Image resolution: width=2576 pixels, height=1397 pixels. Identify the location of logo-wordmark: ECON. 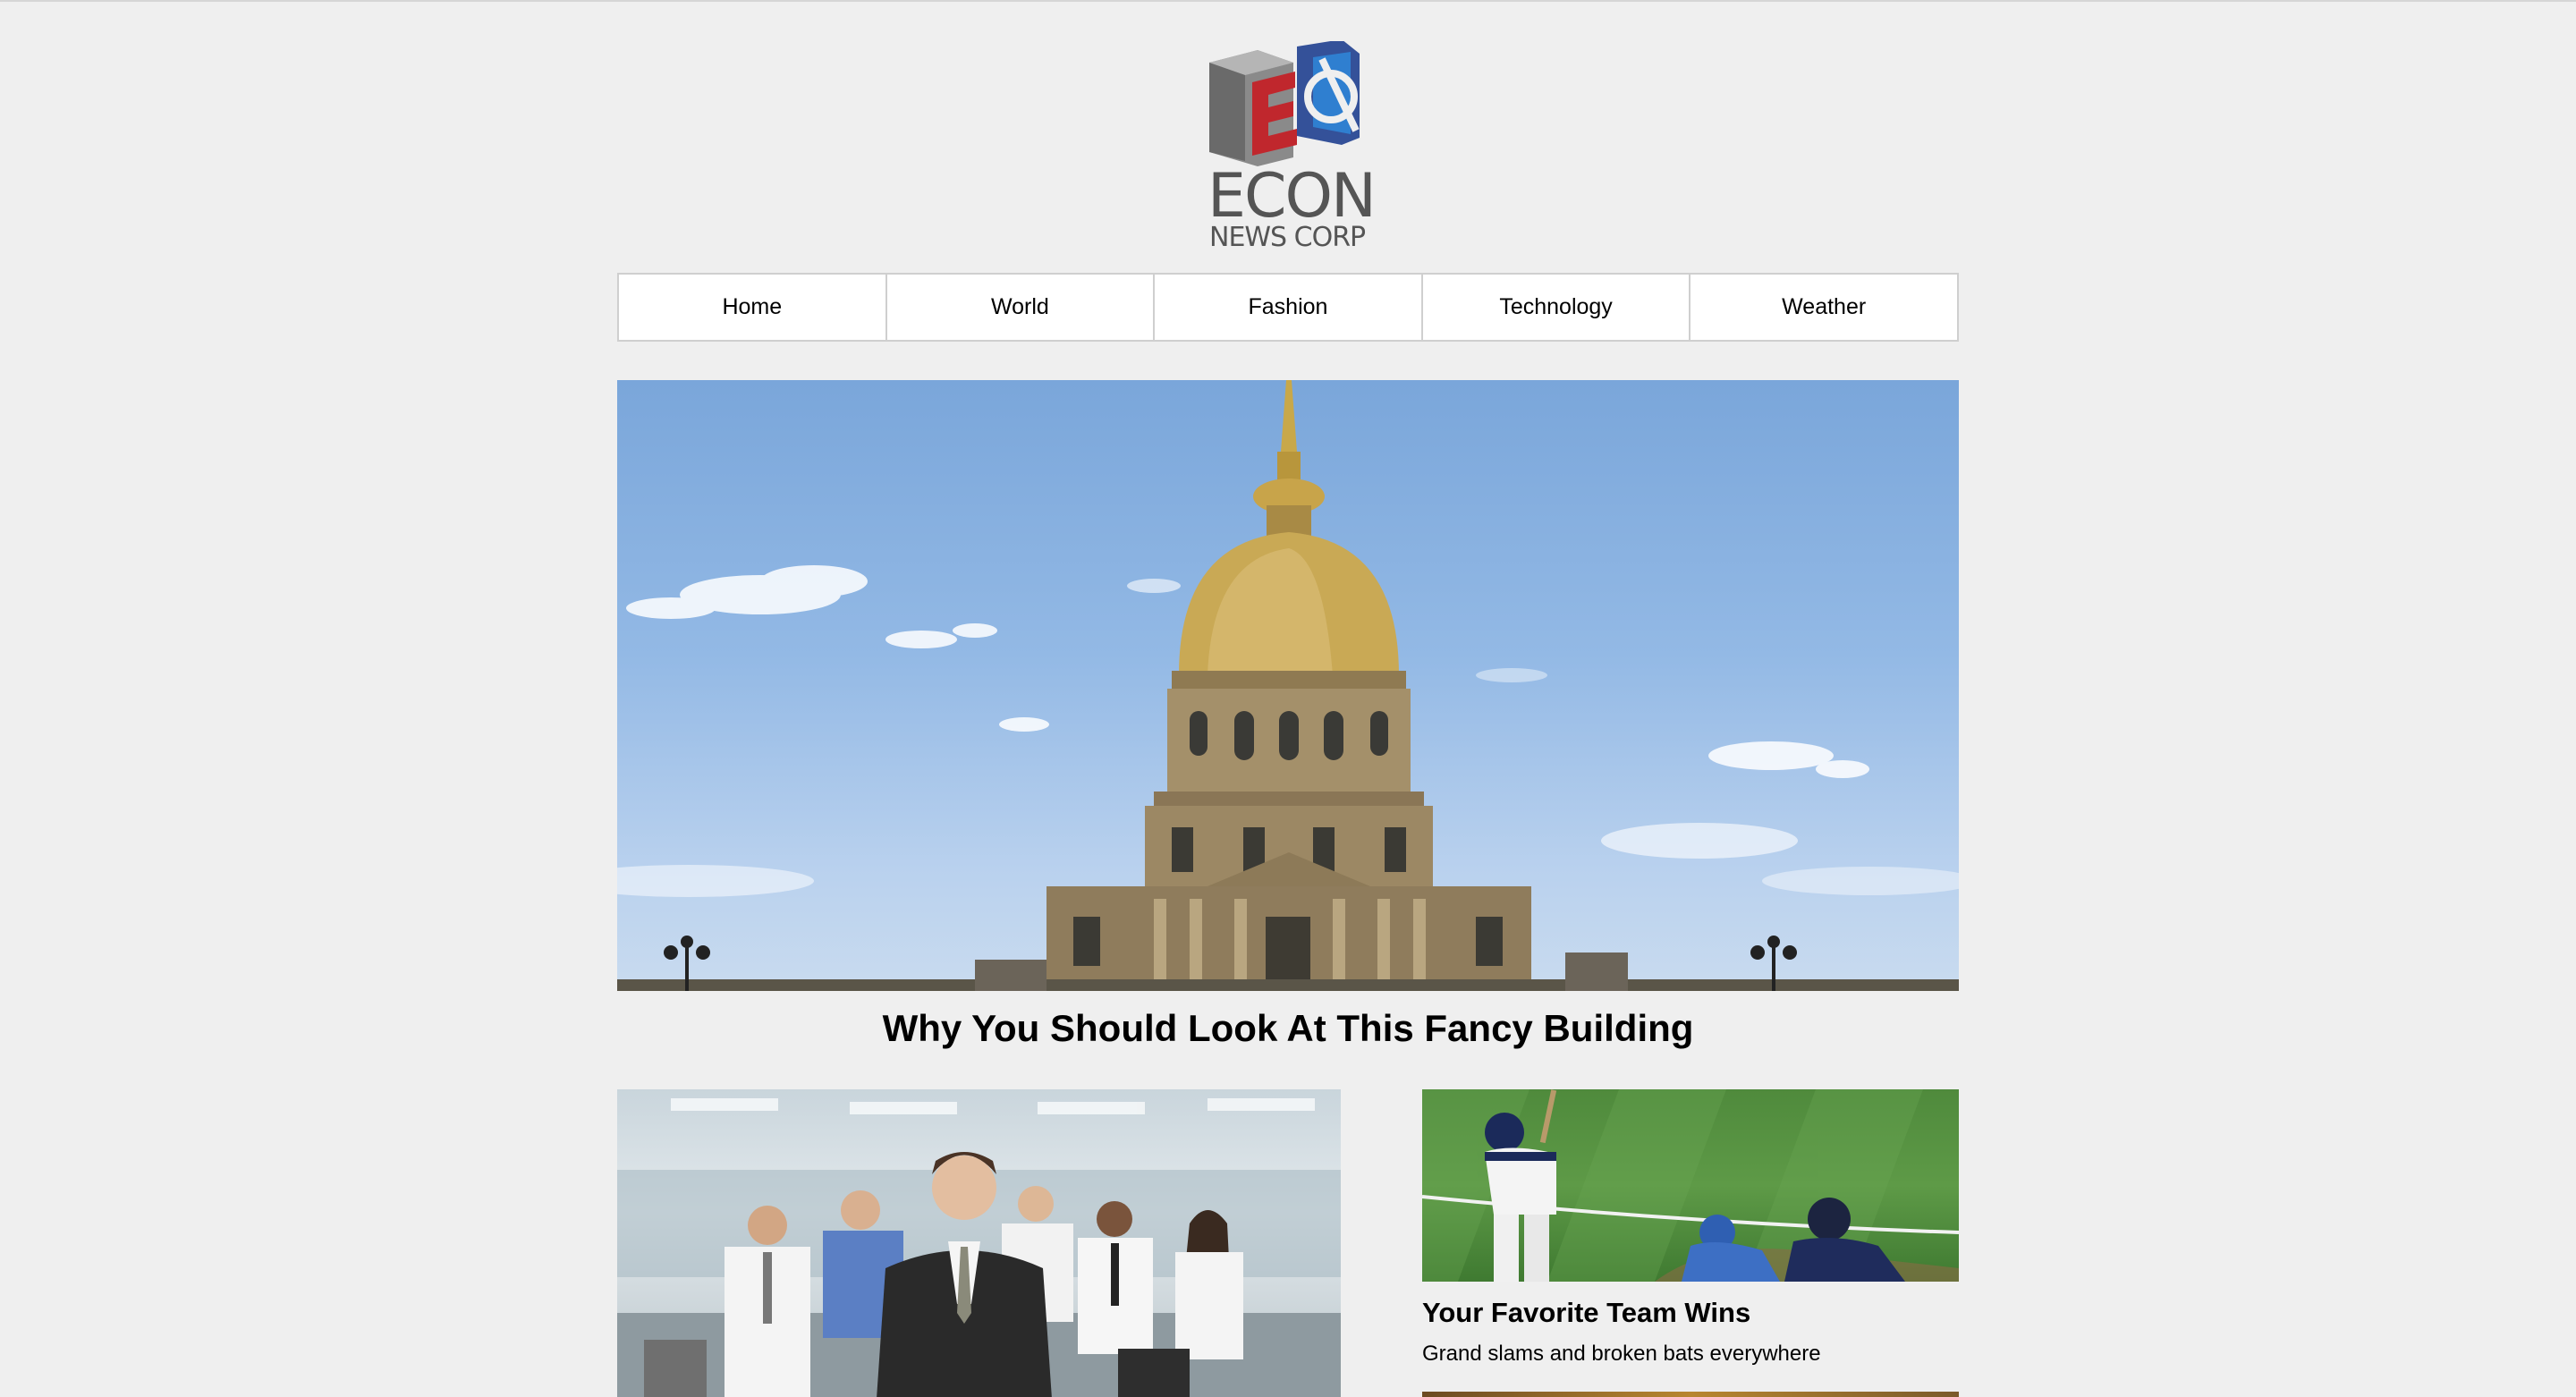
(1292, 197).